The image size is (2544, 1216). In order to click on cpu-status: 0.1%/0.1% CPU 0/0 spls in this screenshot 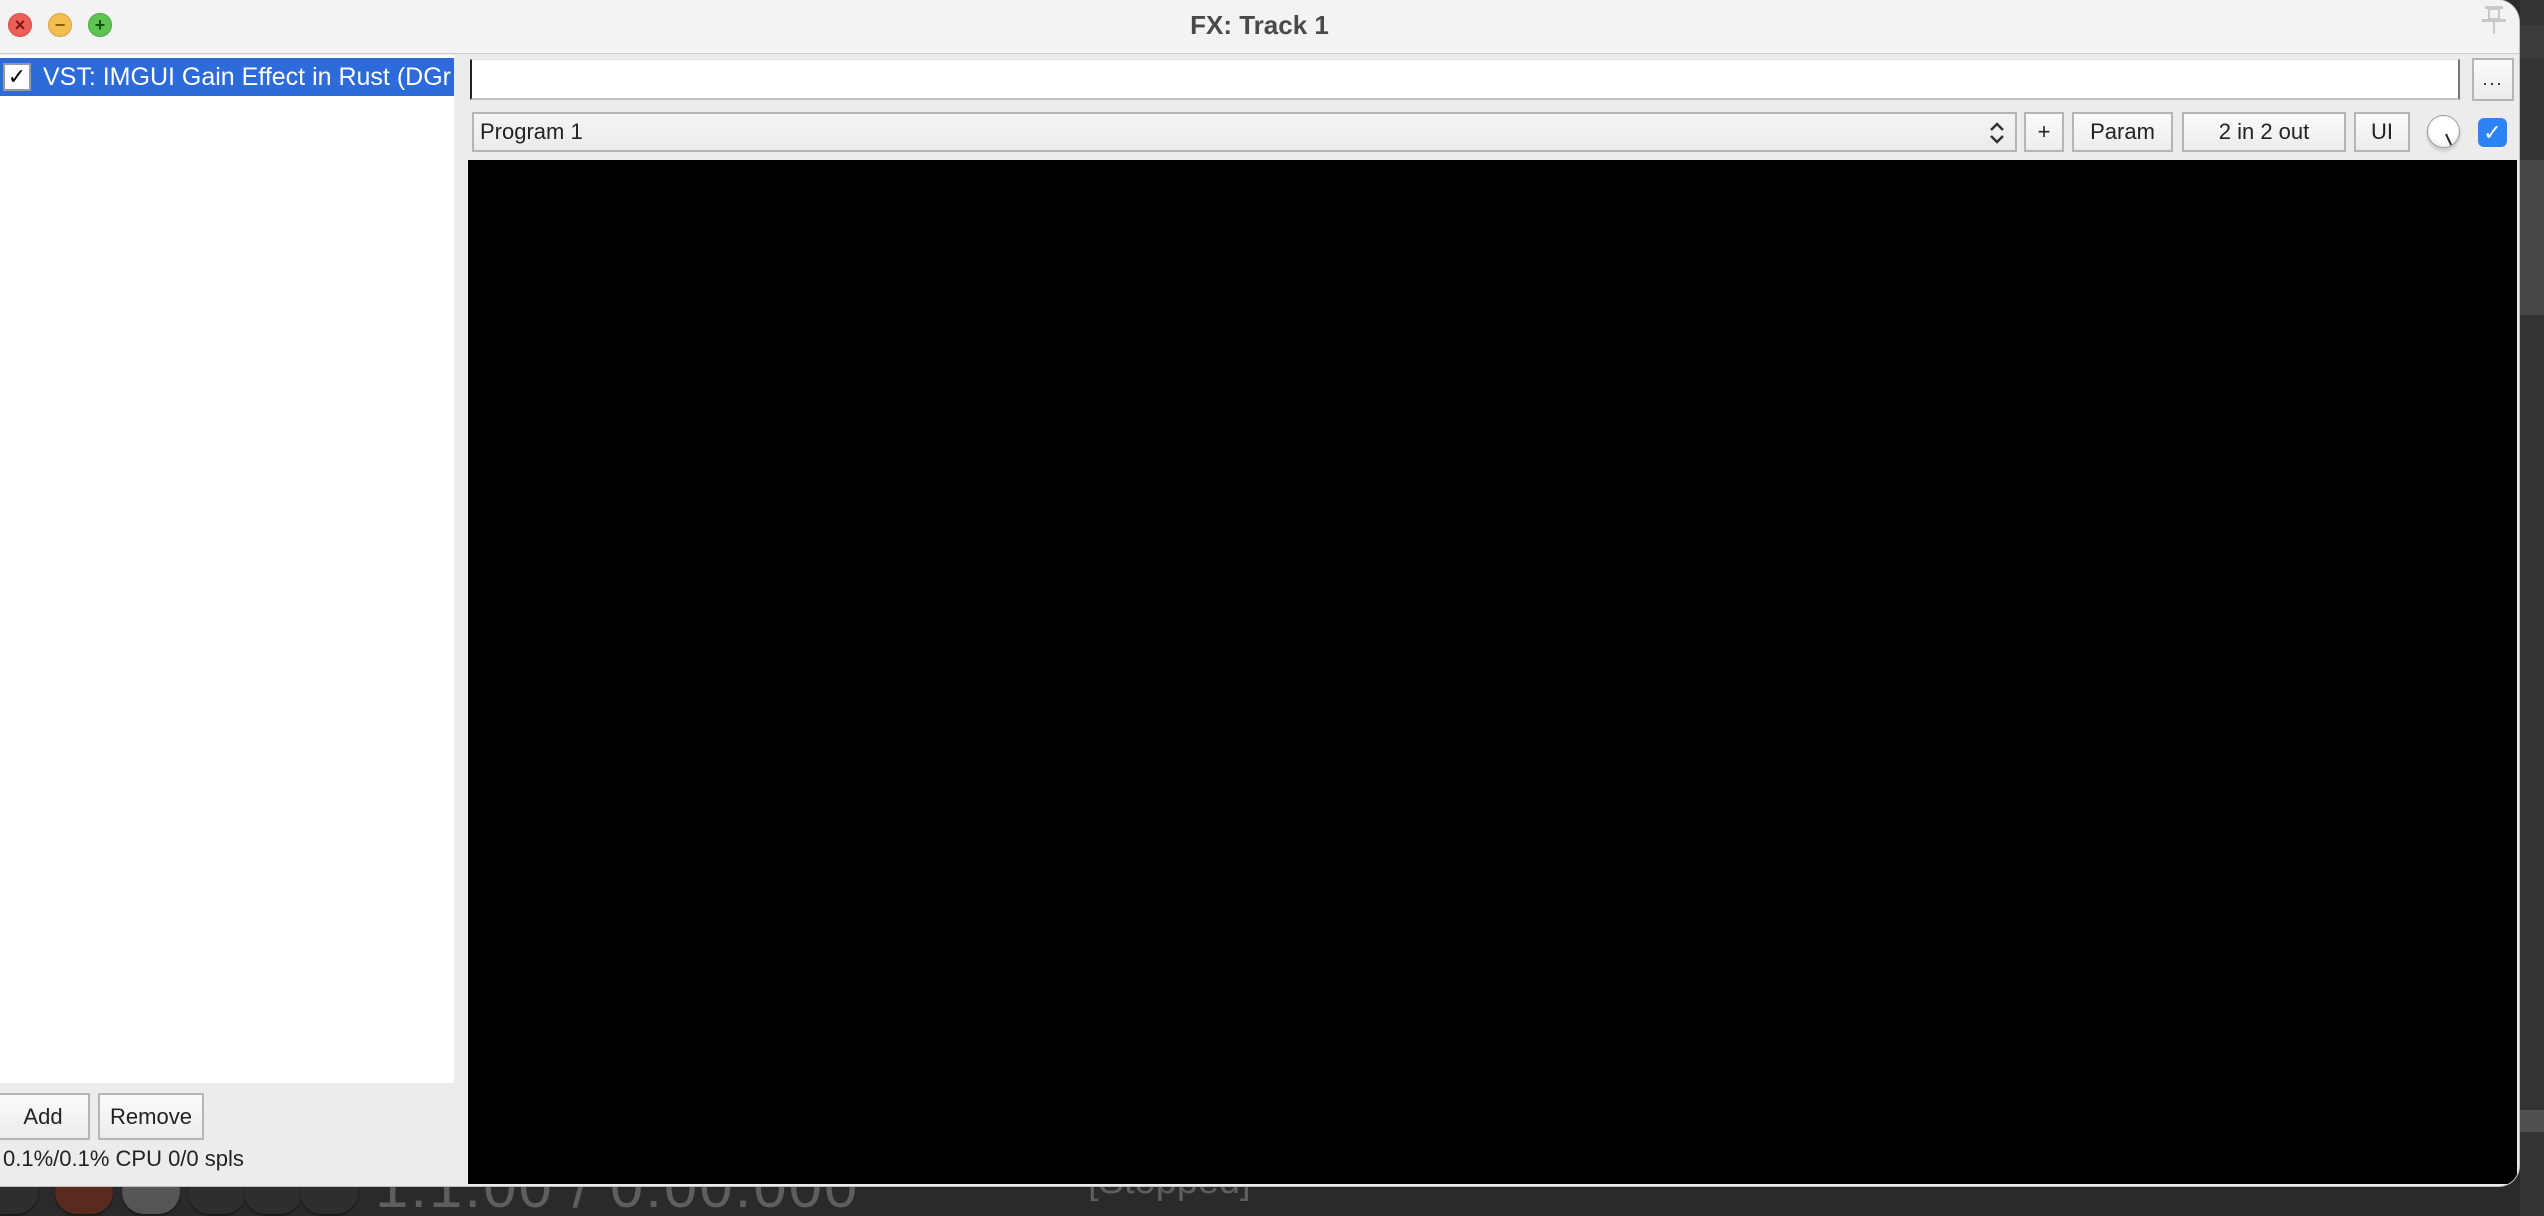, I will do `click(123, 1158)`.